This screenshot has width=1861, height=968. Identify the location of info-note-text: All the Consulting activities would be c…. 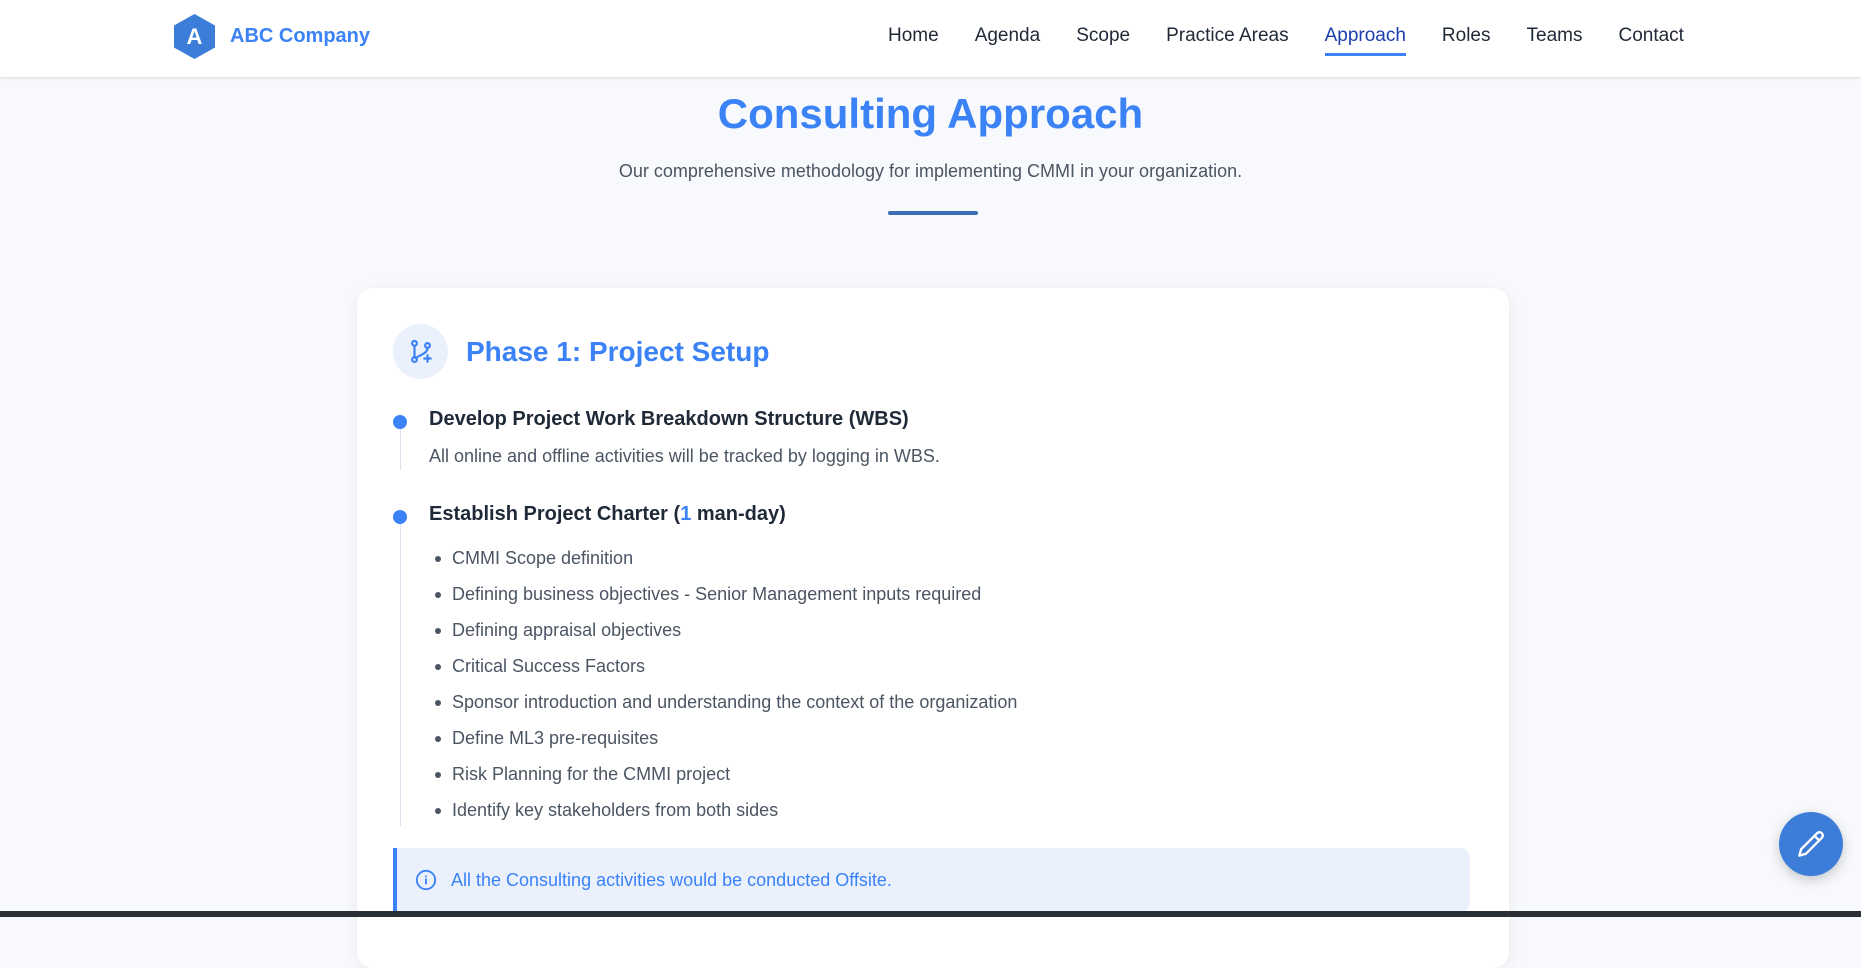
(671, 879).